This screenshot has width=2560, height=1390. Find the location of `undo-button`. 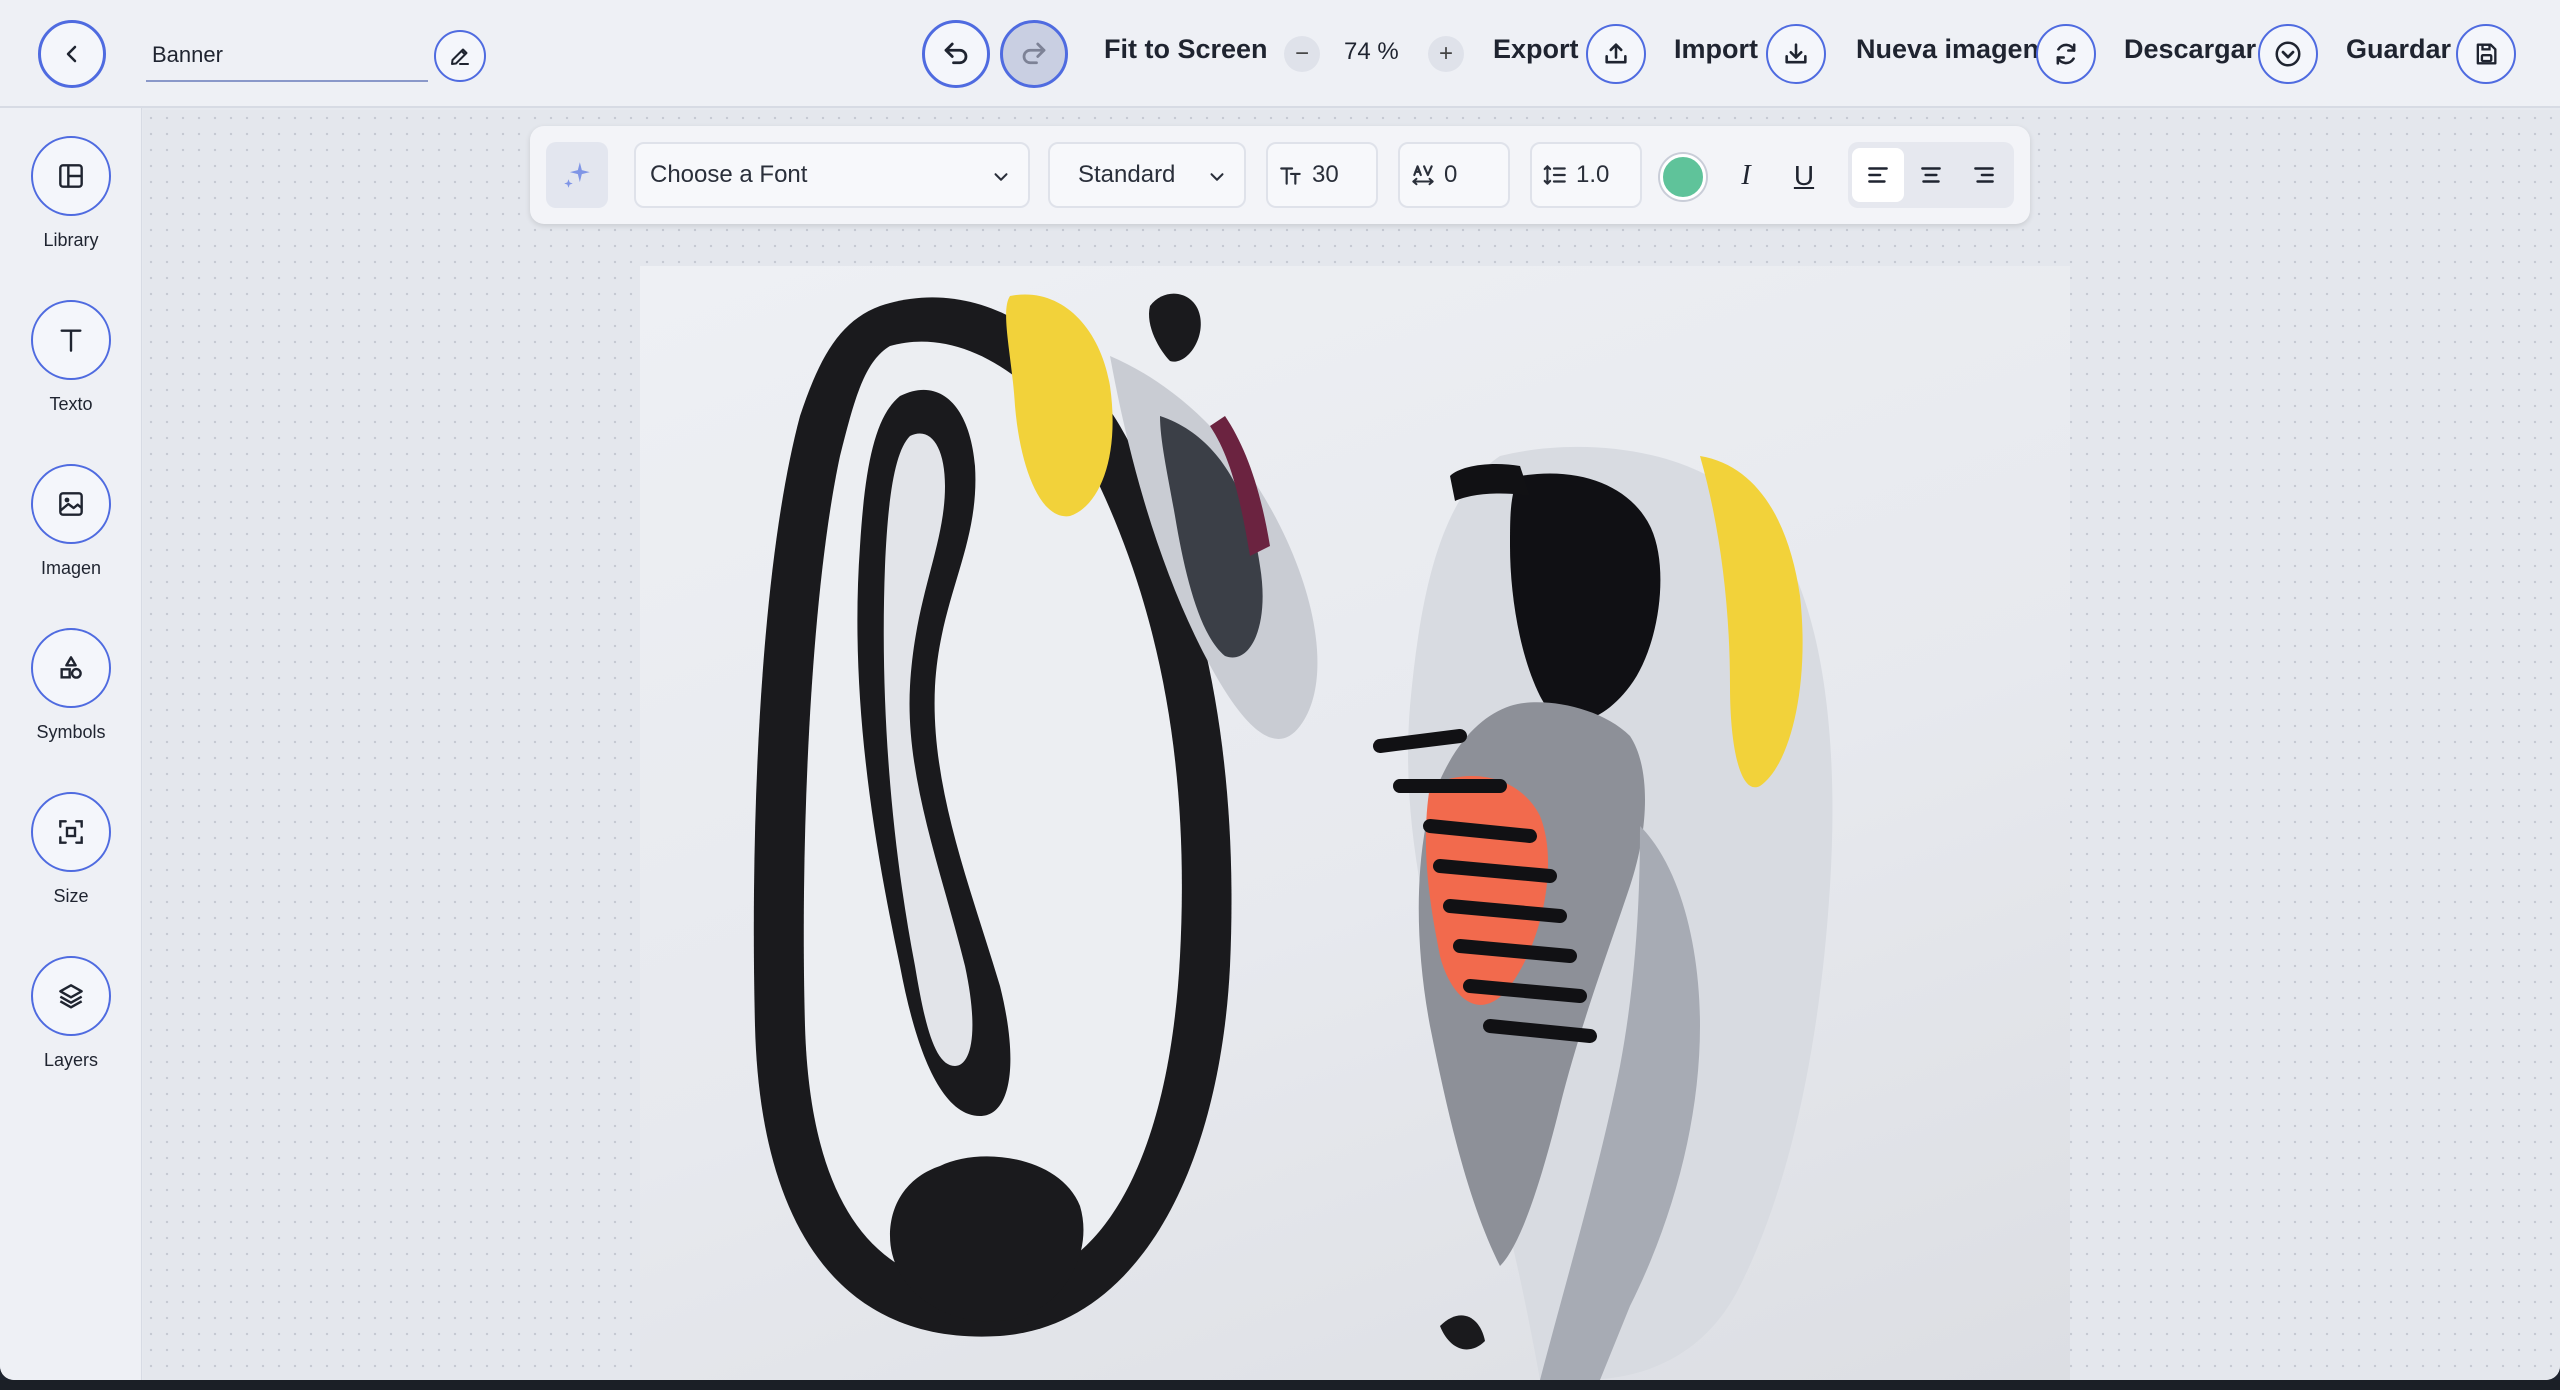

undo-button is located at coordinates (956, 54).